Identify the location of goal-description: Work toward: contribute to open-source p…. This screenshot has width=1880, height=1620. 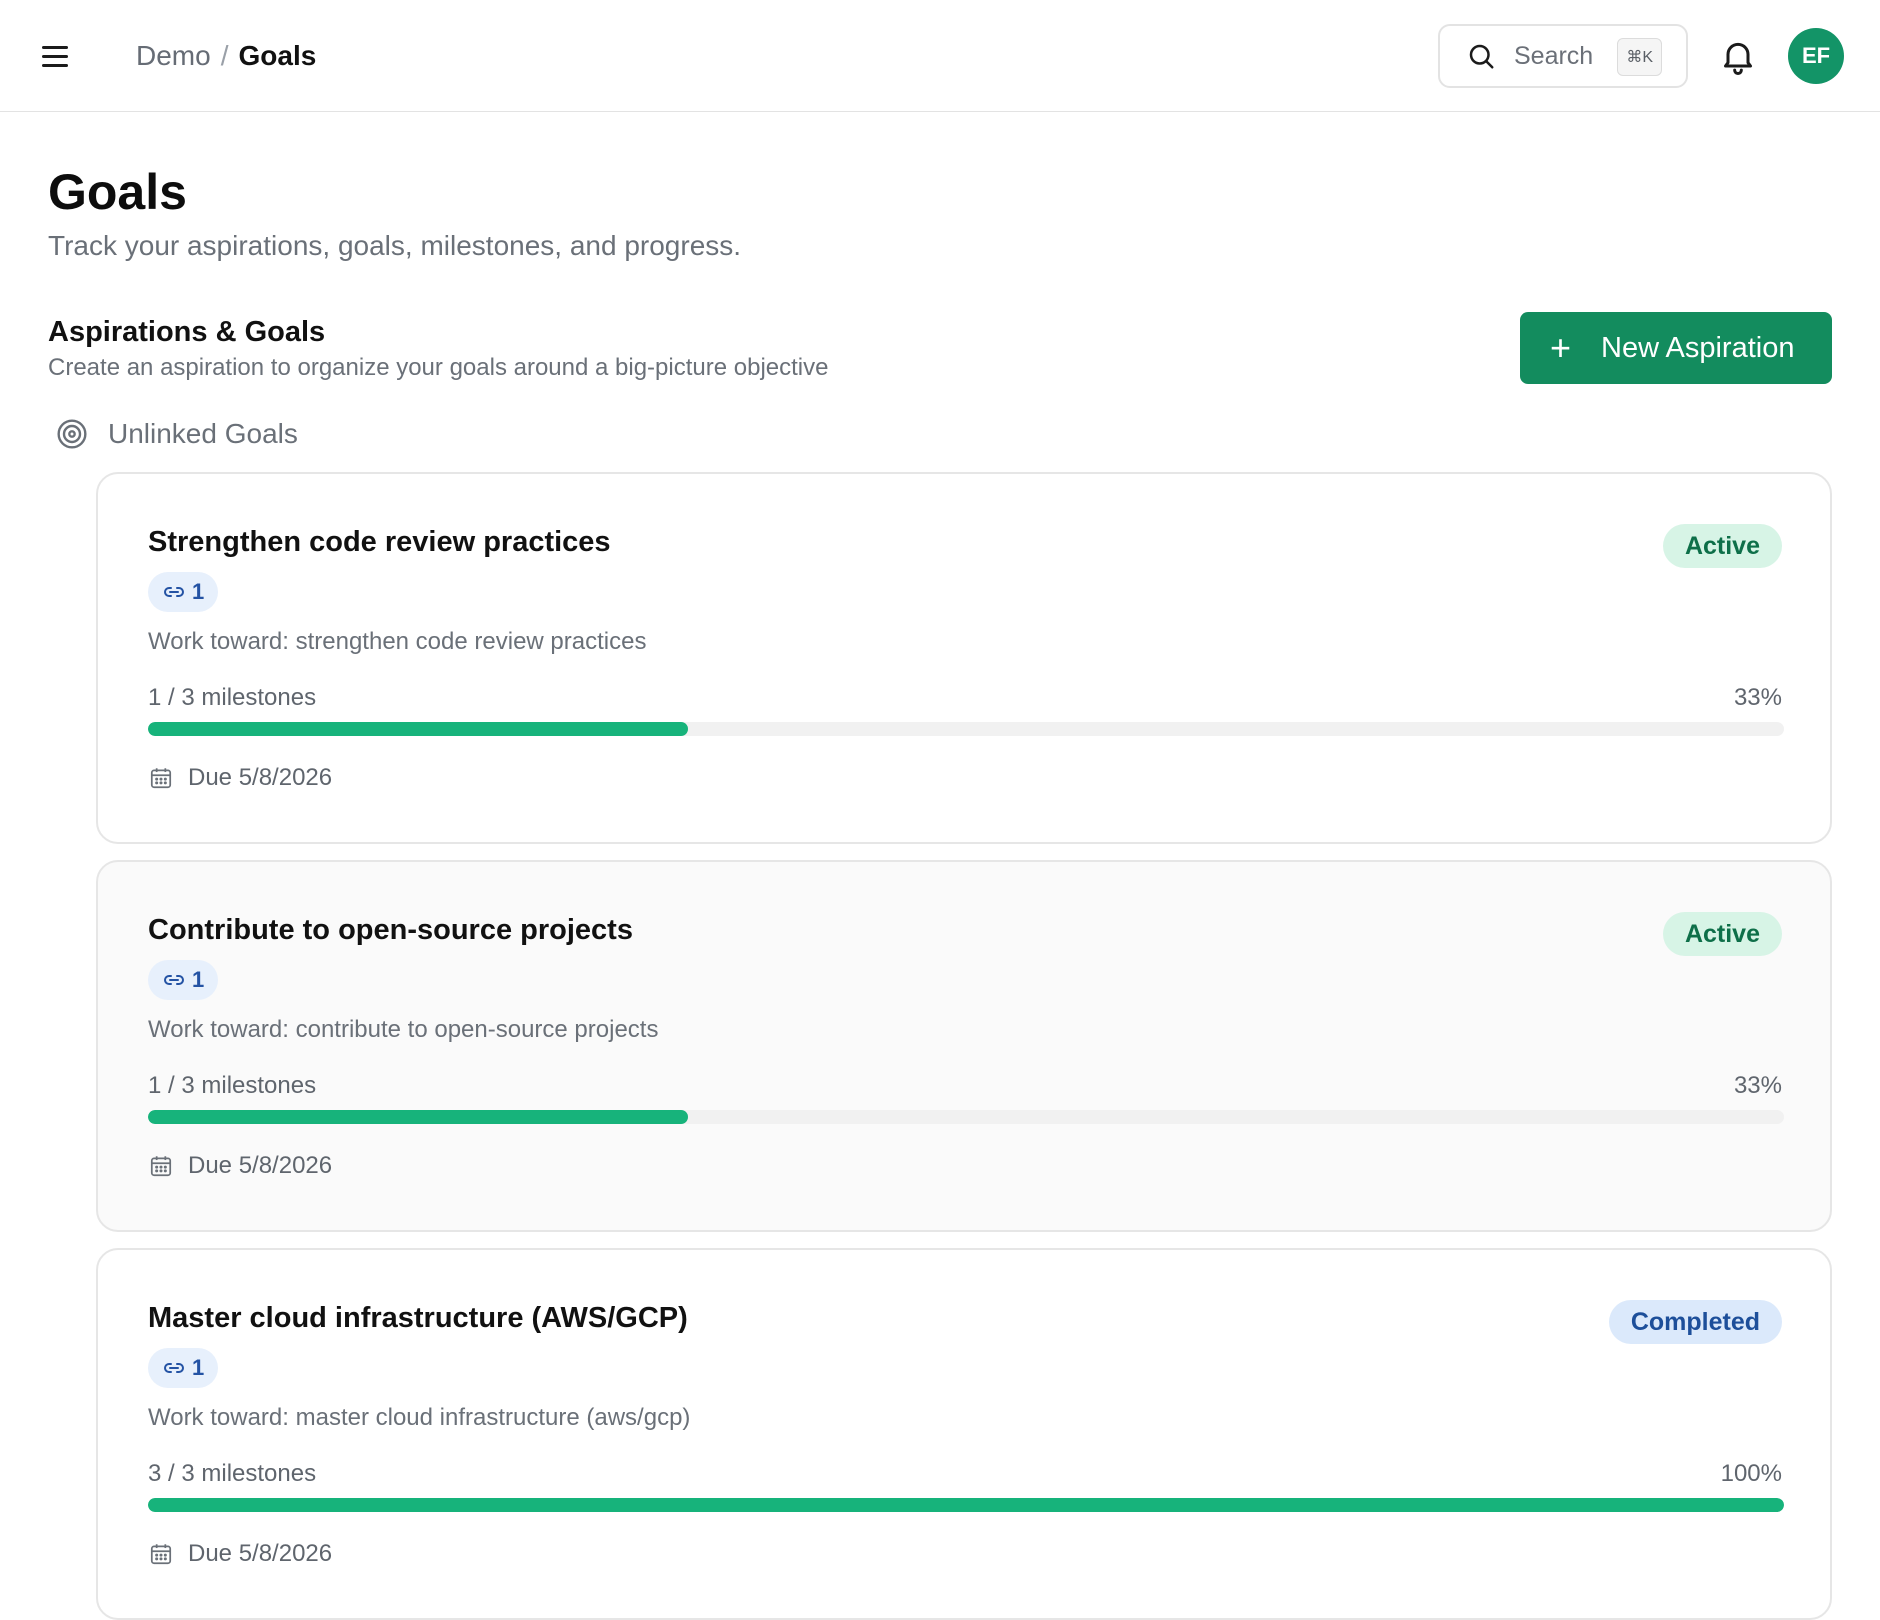
(403, 1029).